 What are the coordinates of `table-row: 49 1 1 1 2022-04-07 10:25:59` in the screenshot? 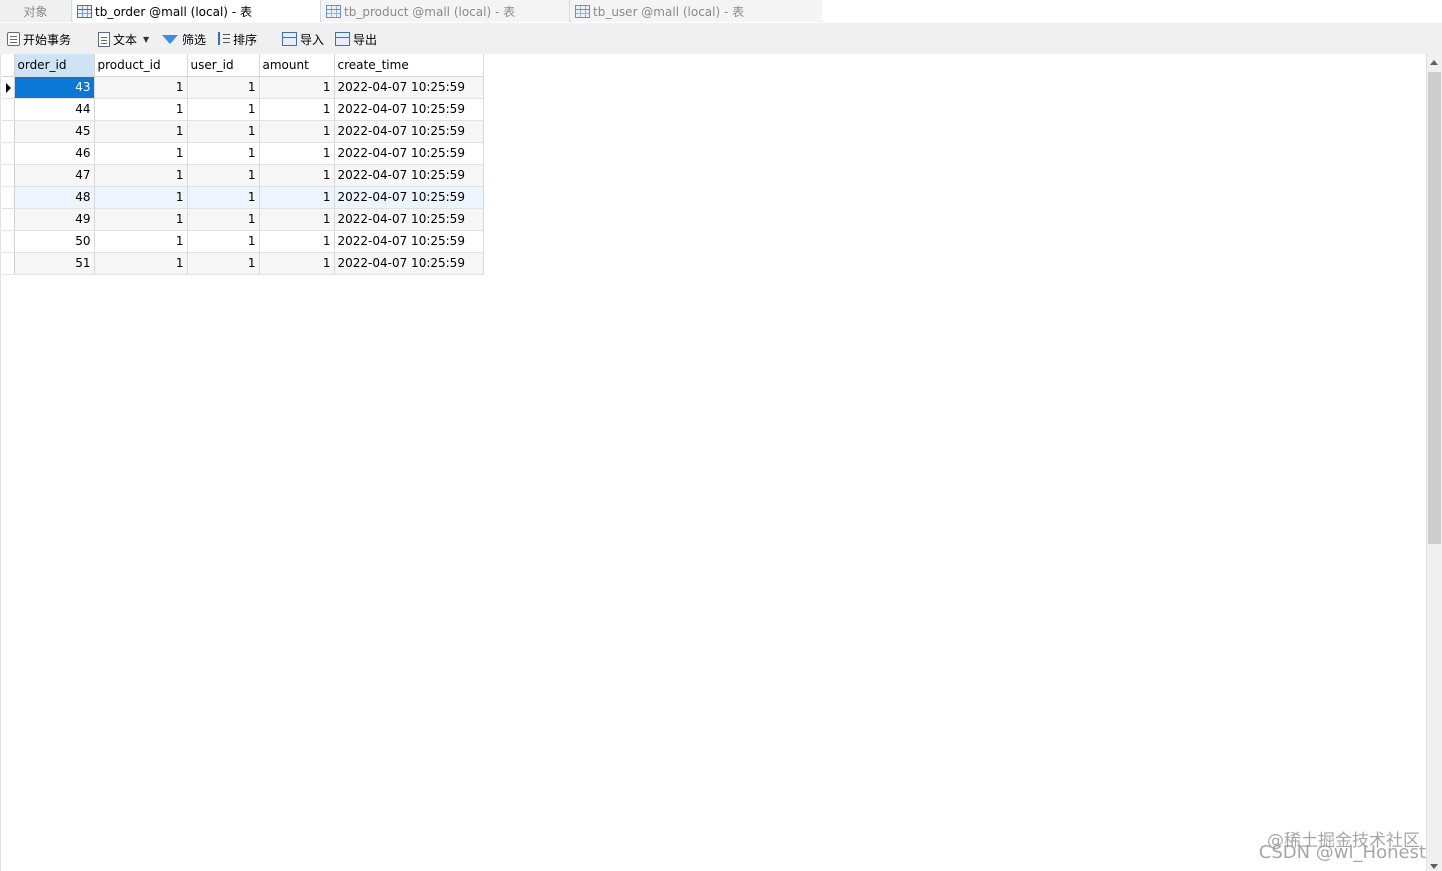 It's located at (243, 219).